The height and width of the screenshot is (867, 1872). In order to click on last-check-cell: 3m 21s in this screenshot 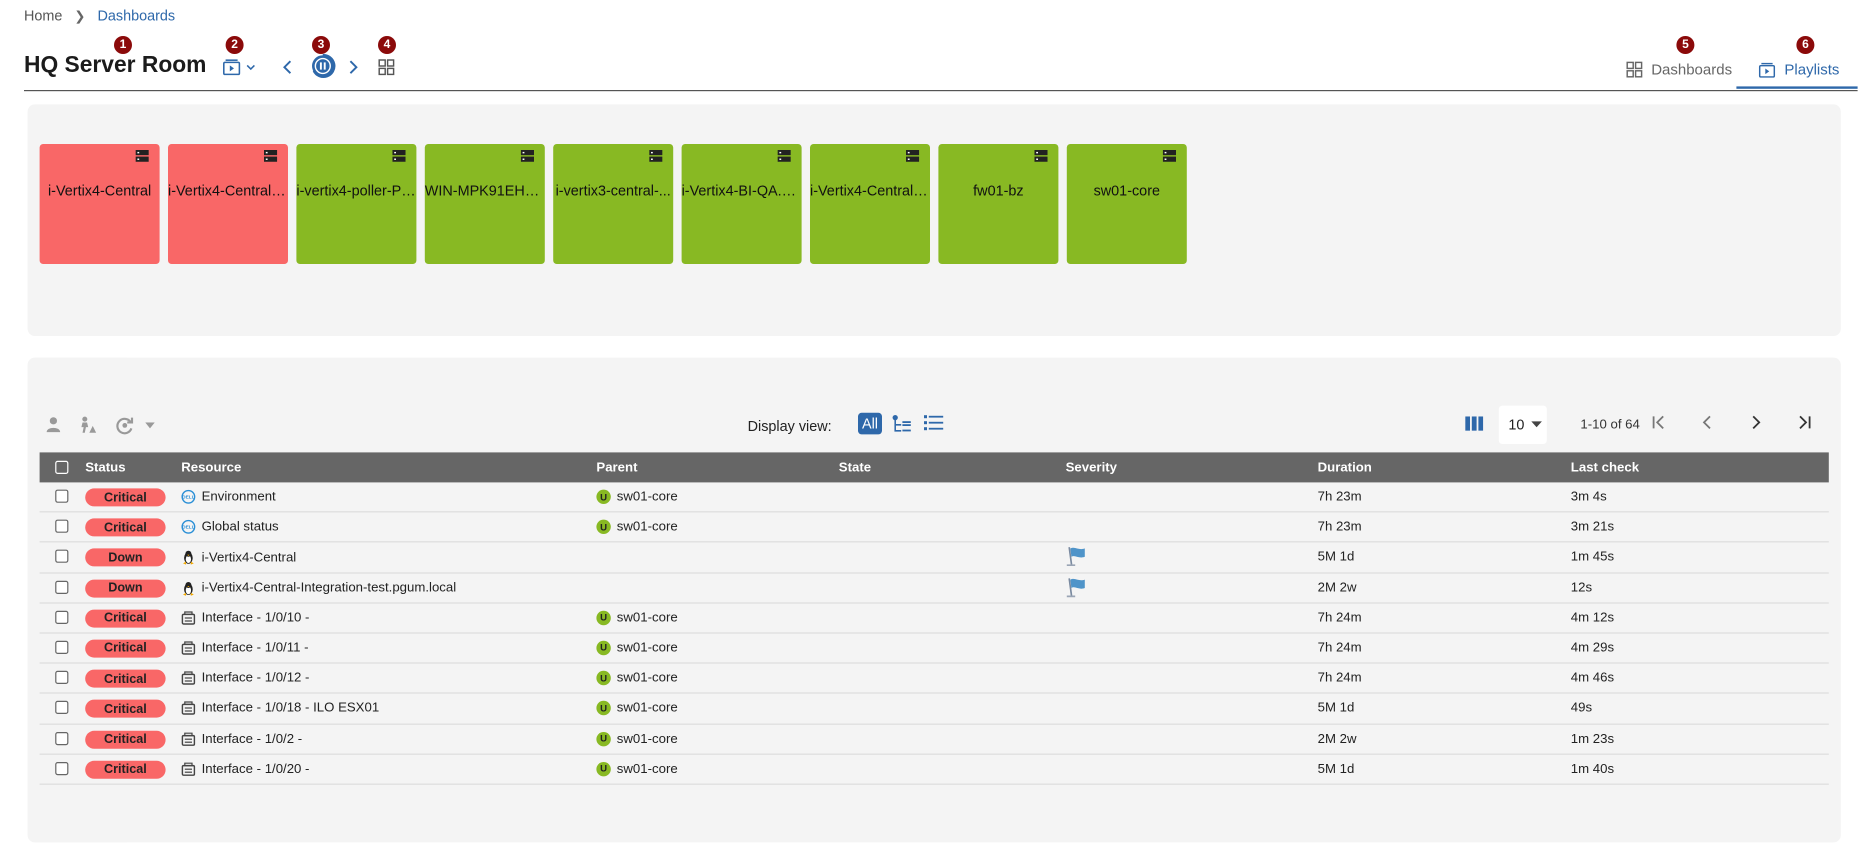, I will do `click(1592, 527)`.